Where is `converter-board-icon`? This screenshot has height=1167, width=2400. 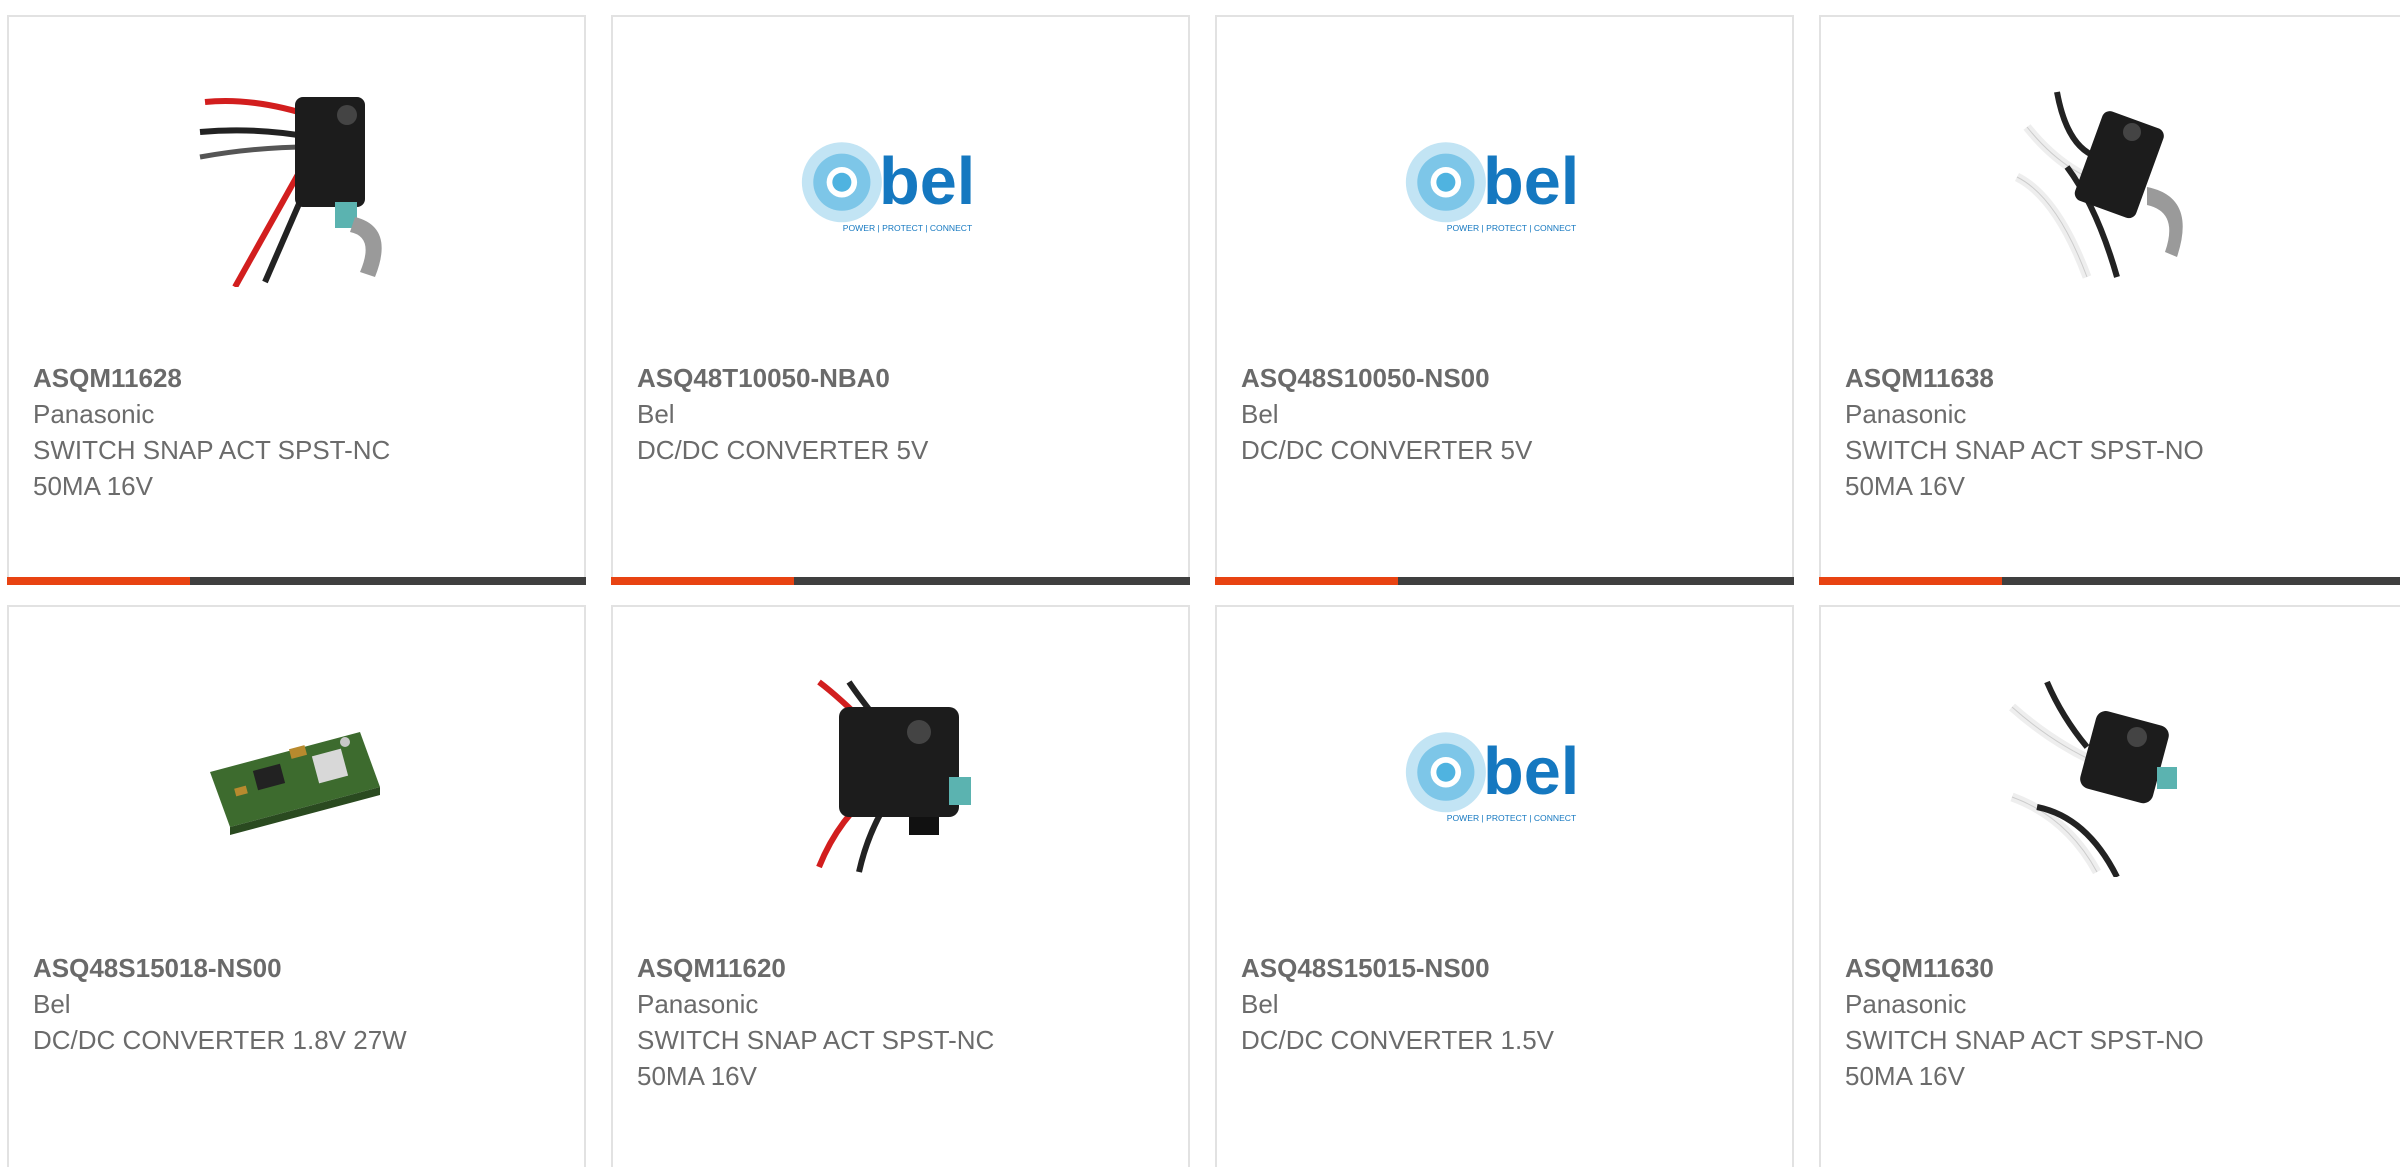 converter-board-icon is located at coordinates (295, 777).